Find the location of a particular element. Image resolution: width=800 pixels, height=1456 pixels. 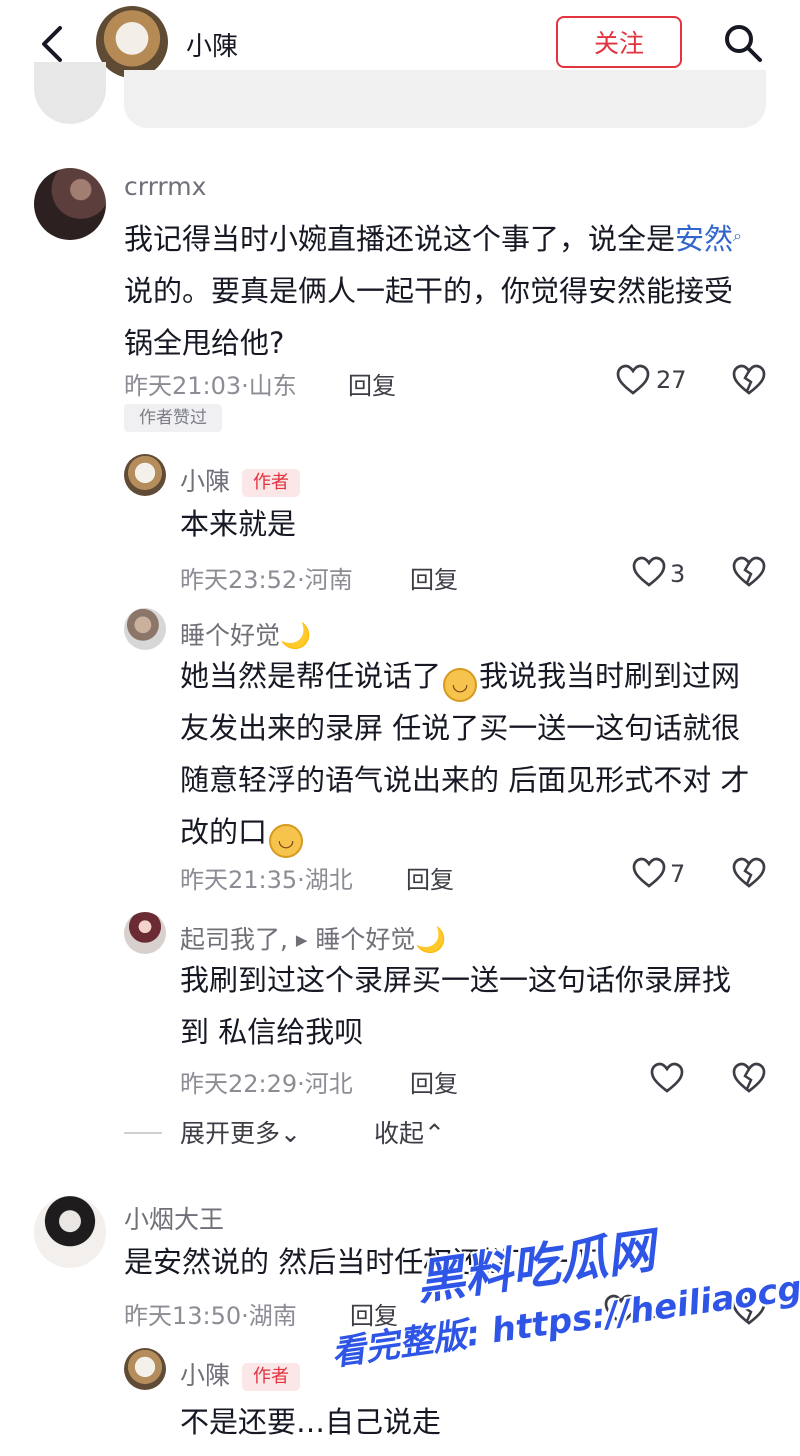

thread-divider is located at coordinates (143, 1133).